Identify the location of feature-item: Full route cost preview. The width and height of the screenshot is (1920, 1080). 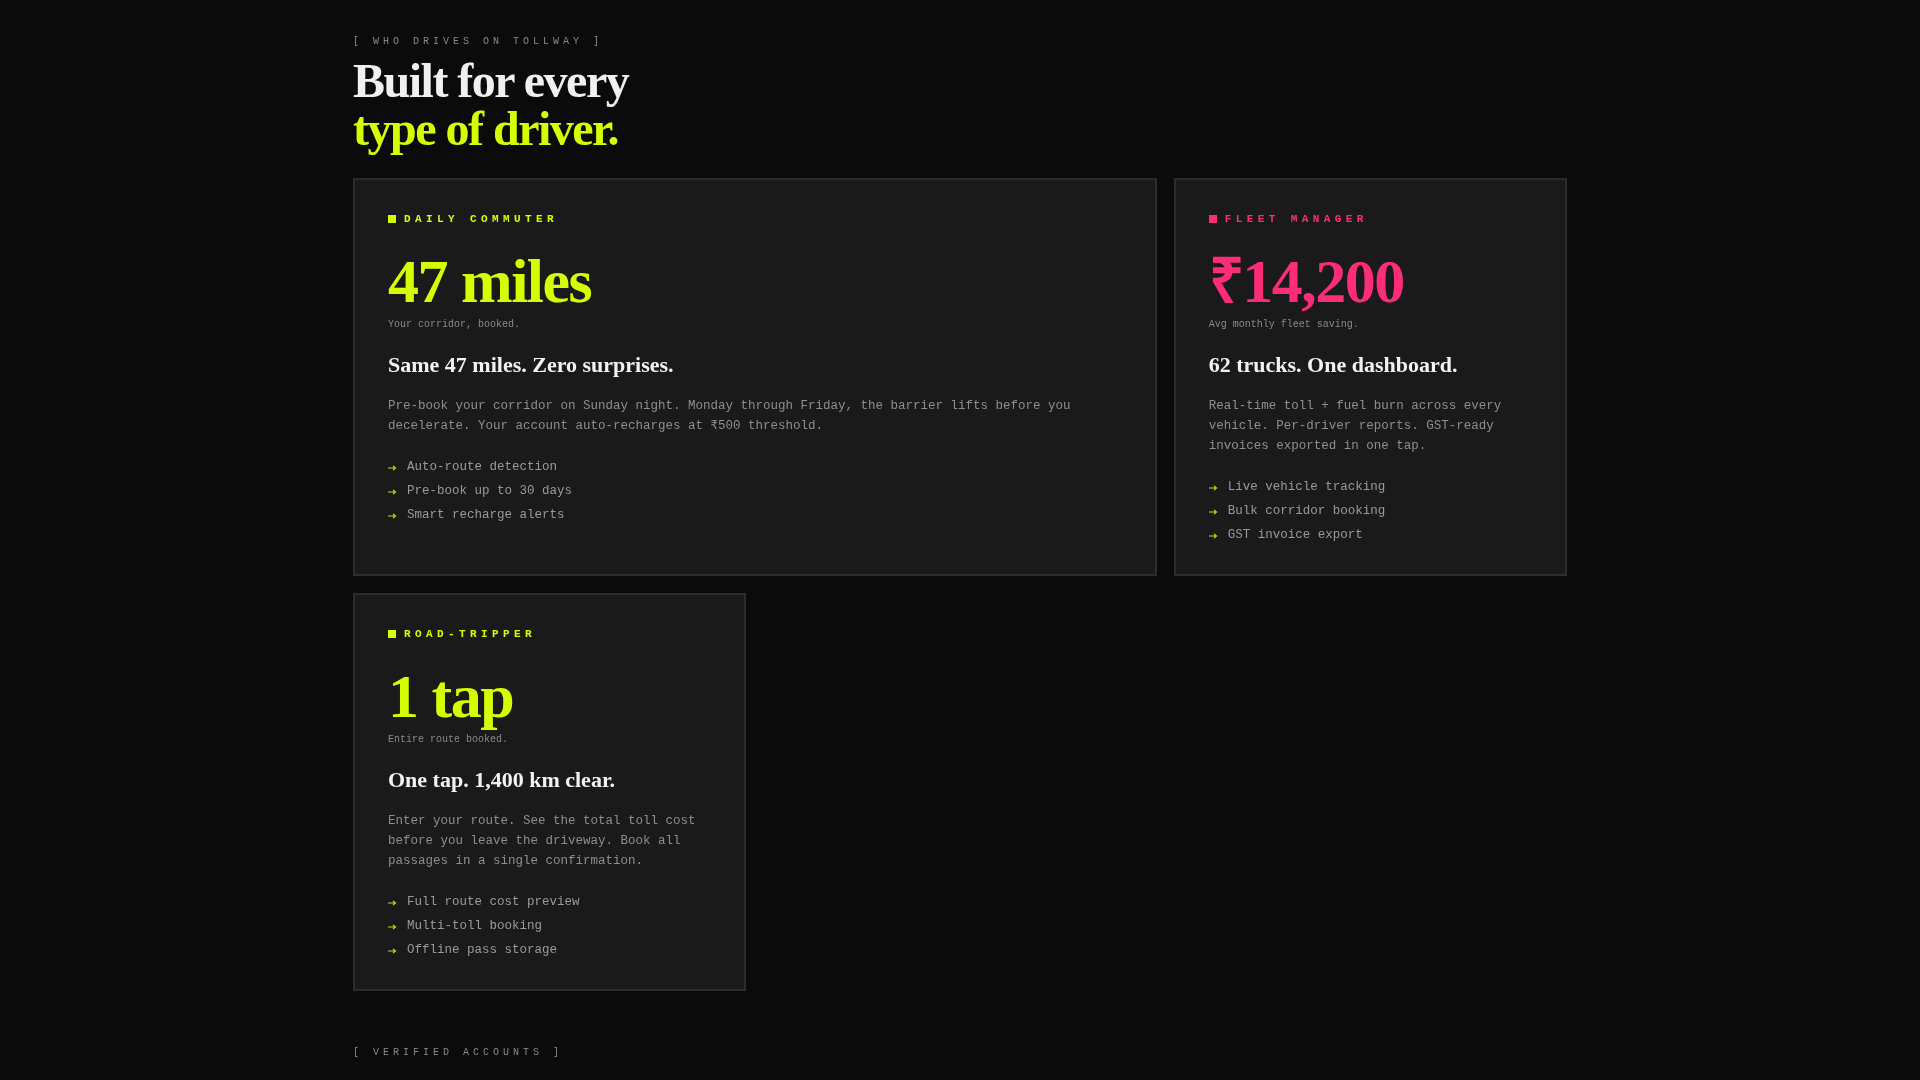
(493, 902).